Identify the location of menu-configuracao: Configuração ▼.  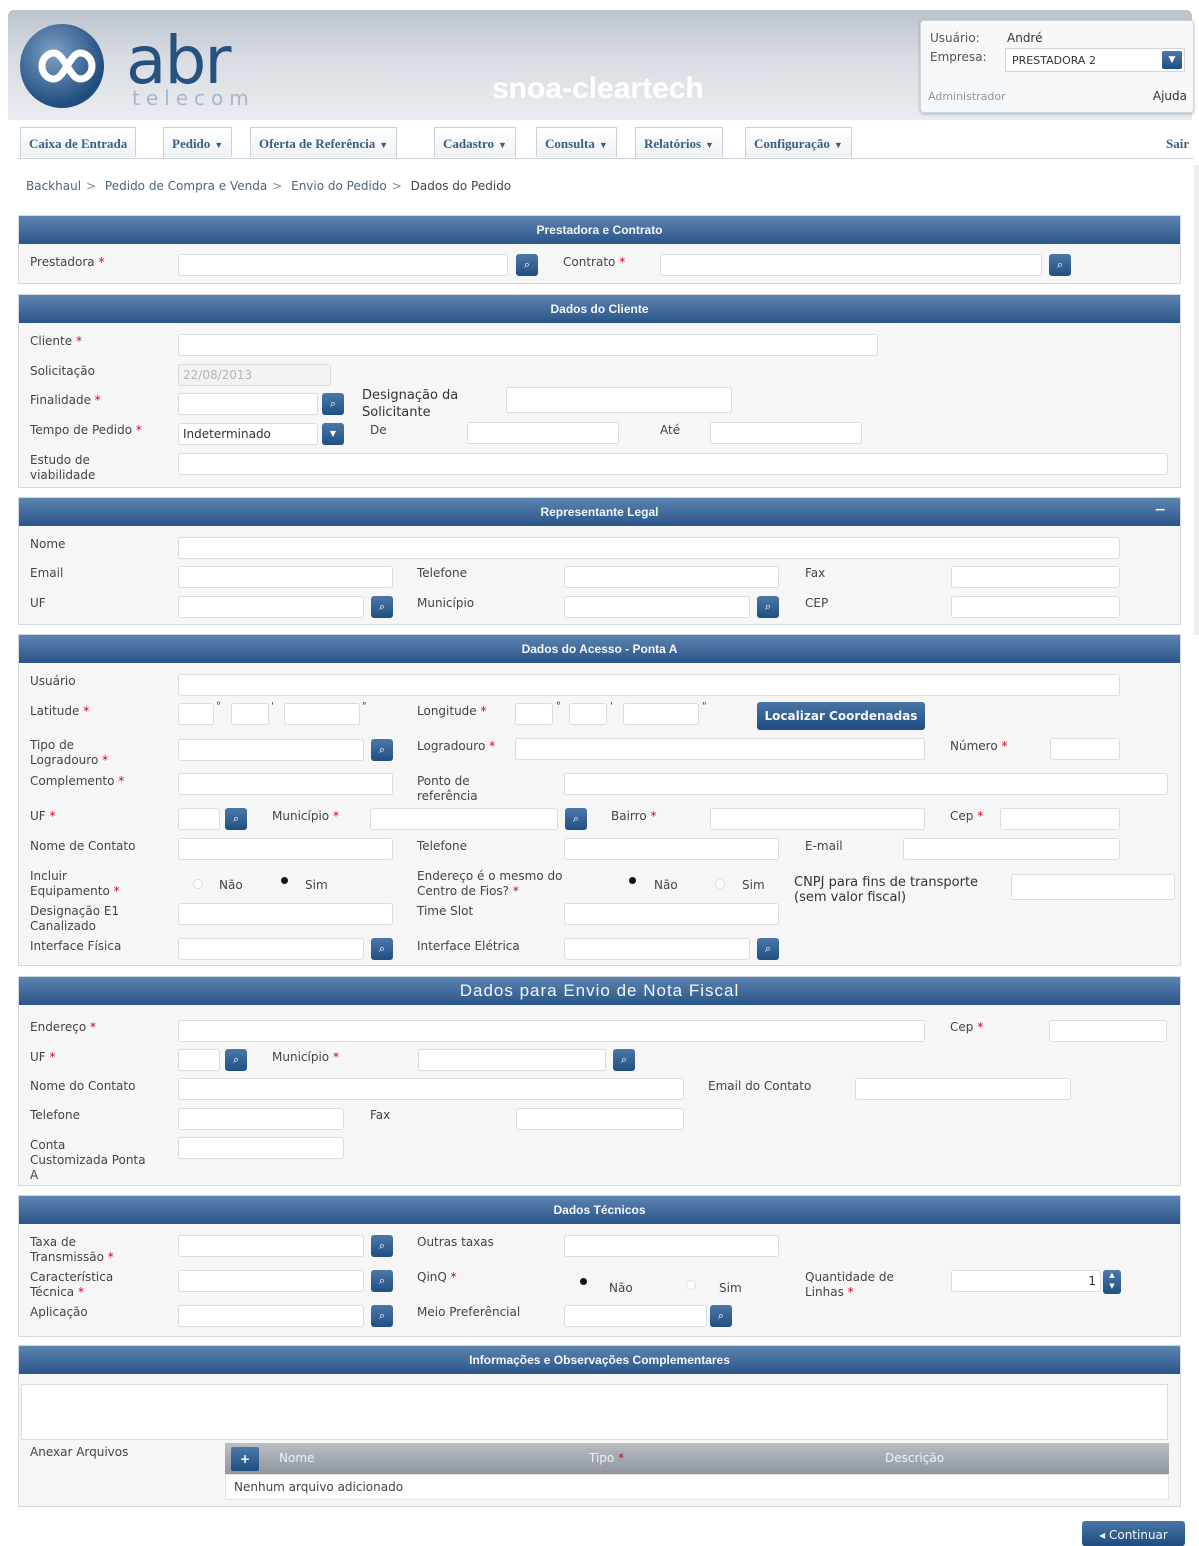
(798, 142).